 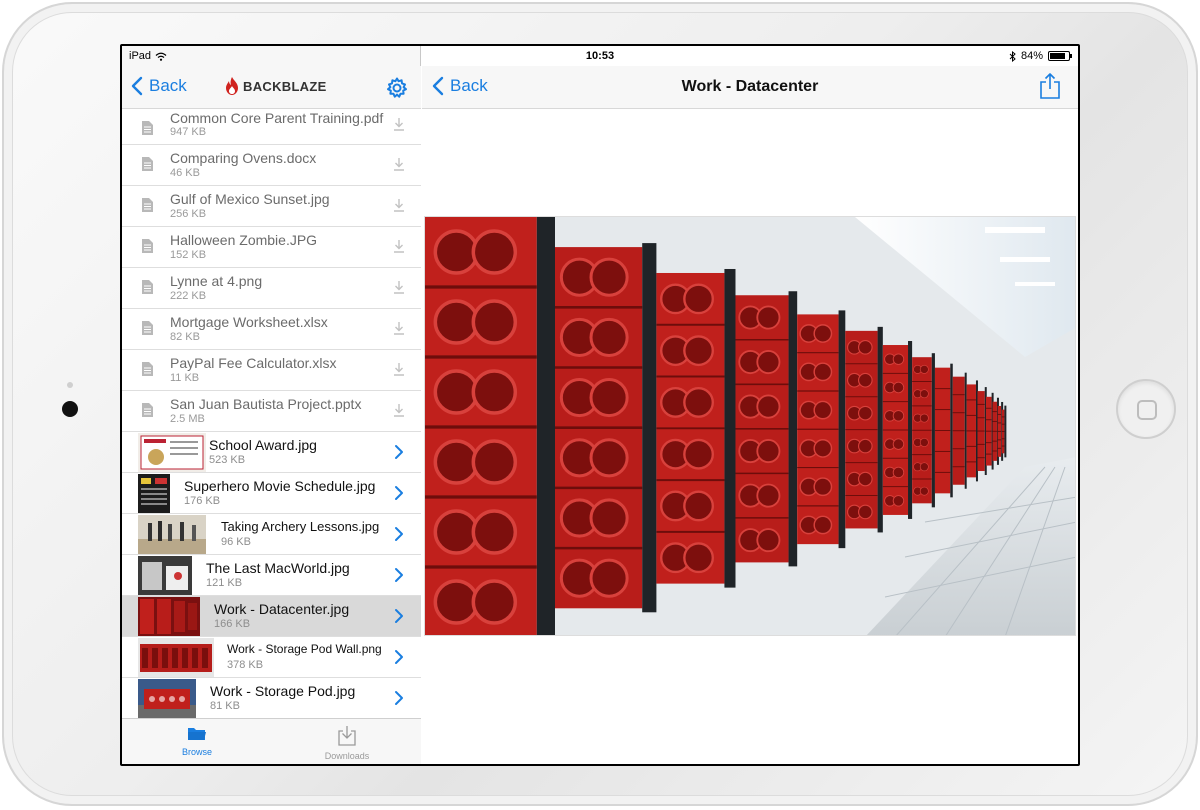 What do you see at coordinates (397, 88) in the screenshot?
I see `gear-icon` at bounding box center [397, 88].